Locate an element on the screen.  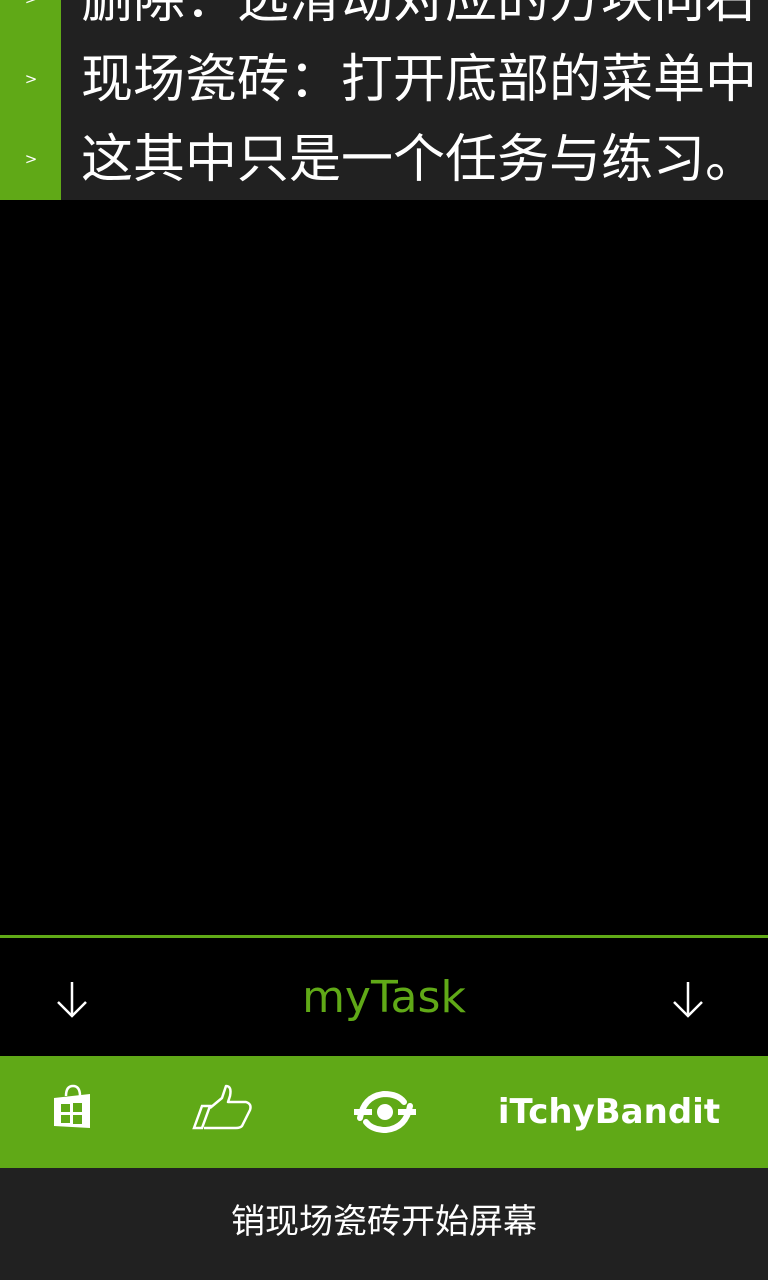
bandit-logo-icon is located at coordinates (385, 1112).